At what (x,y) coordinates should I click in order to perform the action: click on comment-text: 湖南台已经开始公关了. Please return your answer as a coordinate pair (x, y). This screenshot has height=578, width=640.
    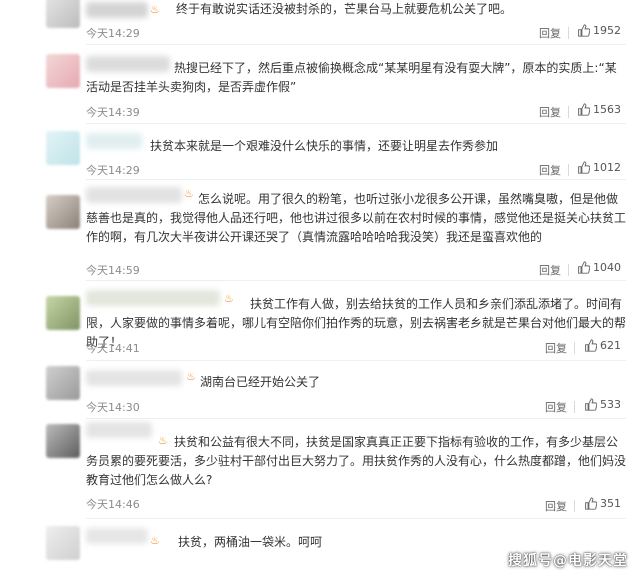
    Looking at the image, I should click on (260, 382).